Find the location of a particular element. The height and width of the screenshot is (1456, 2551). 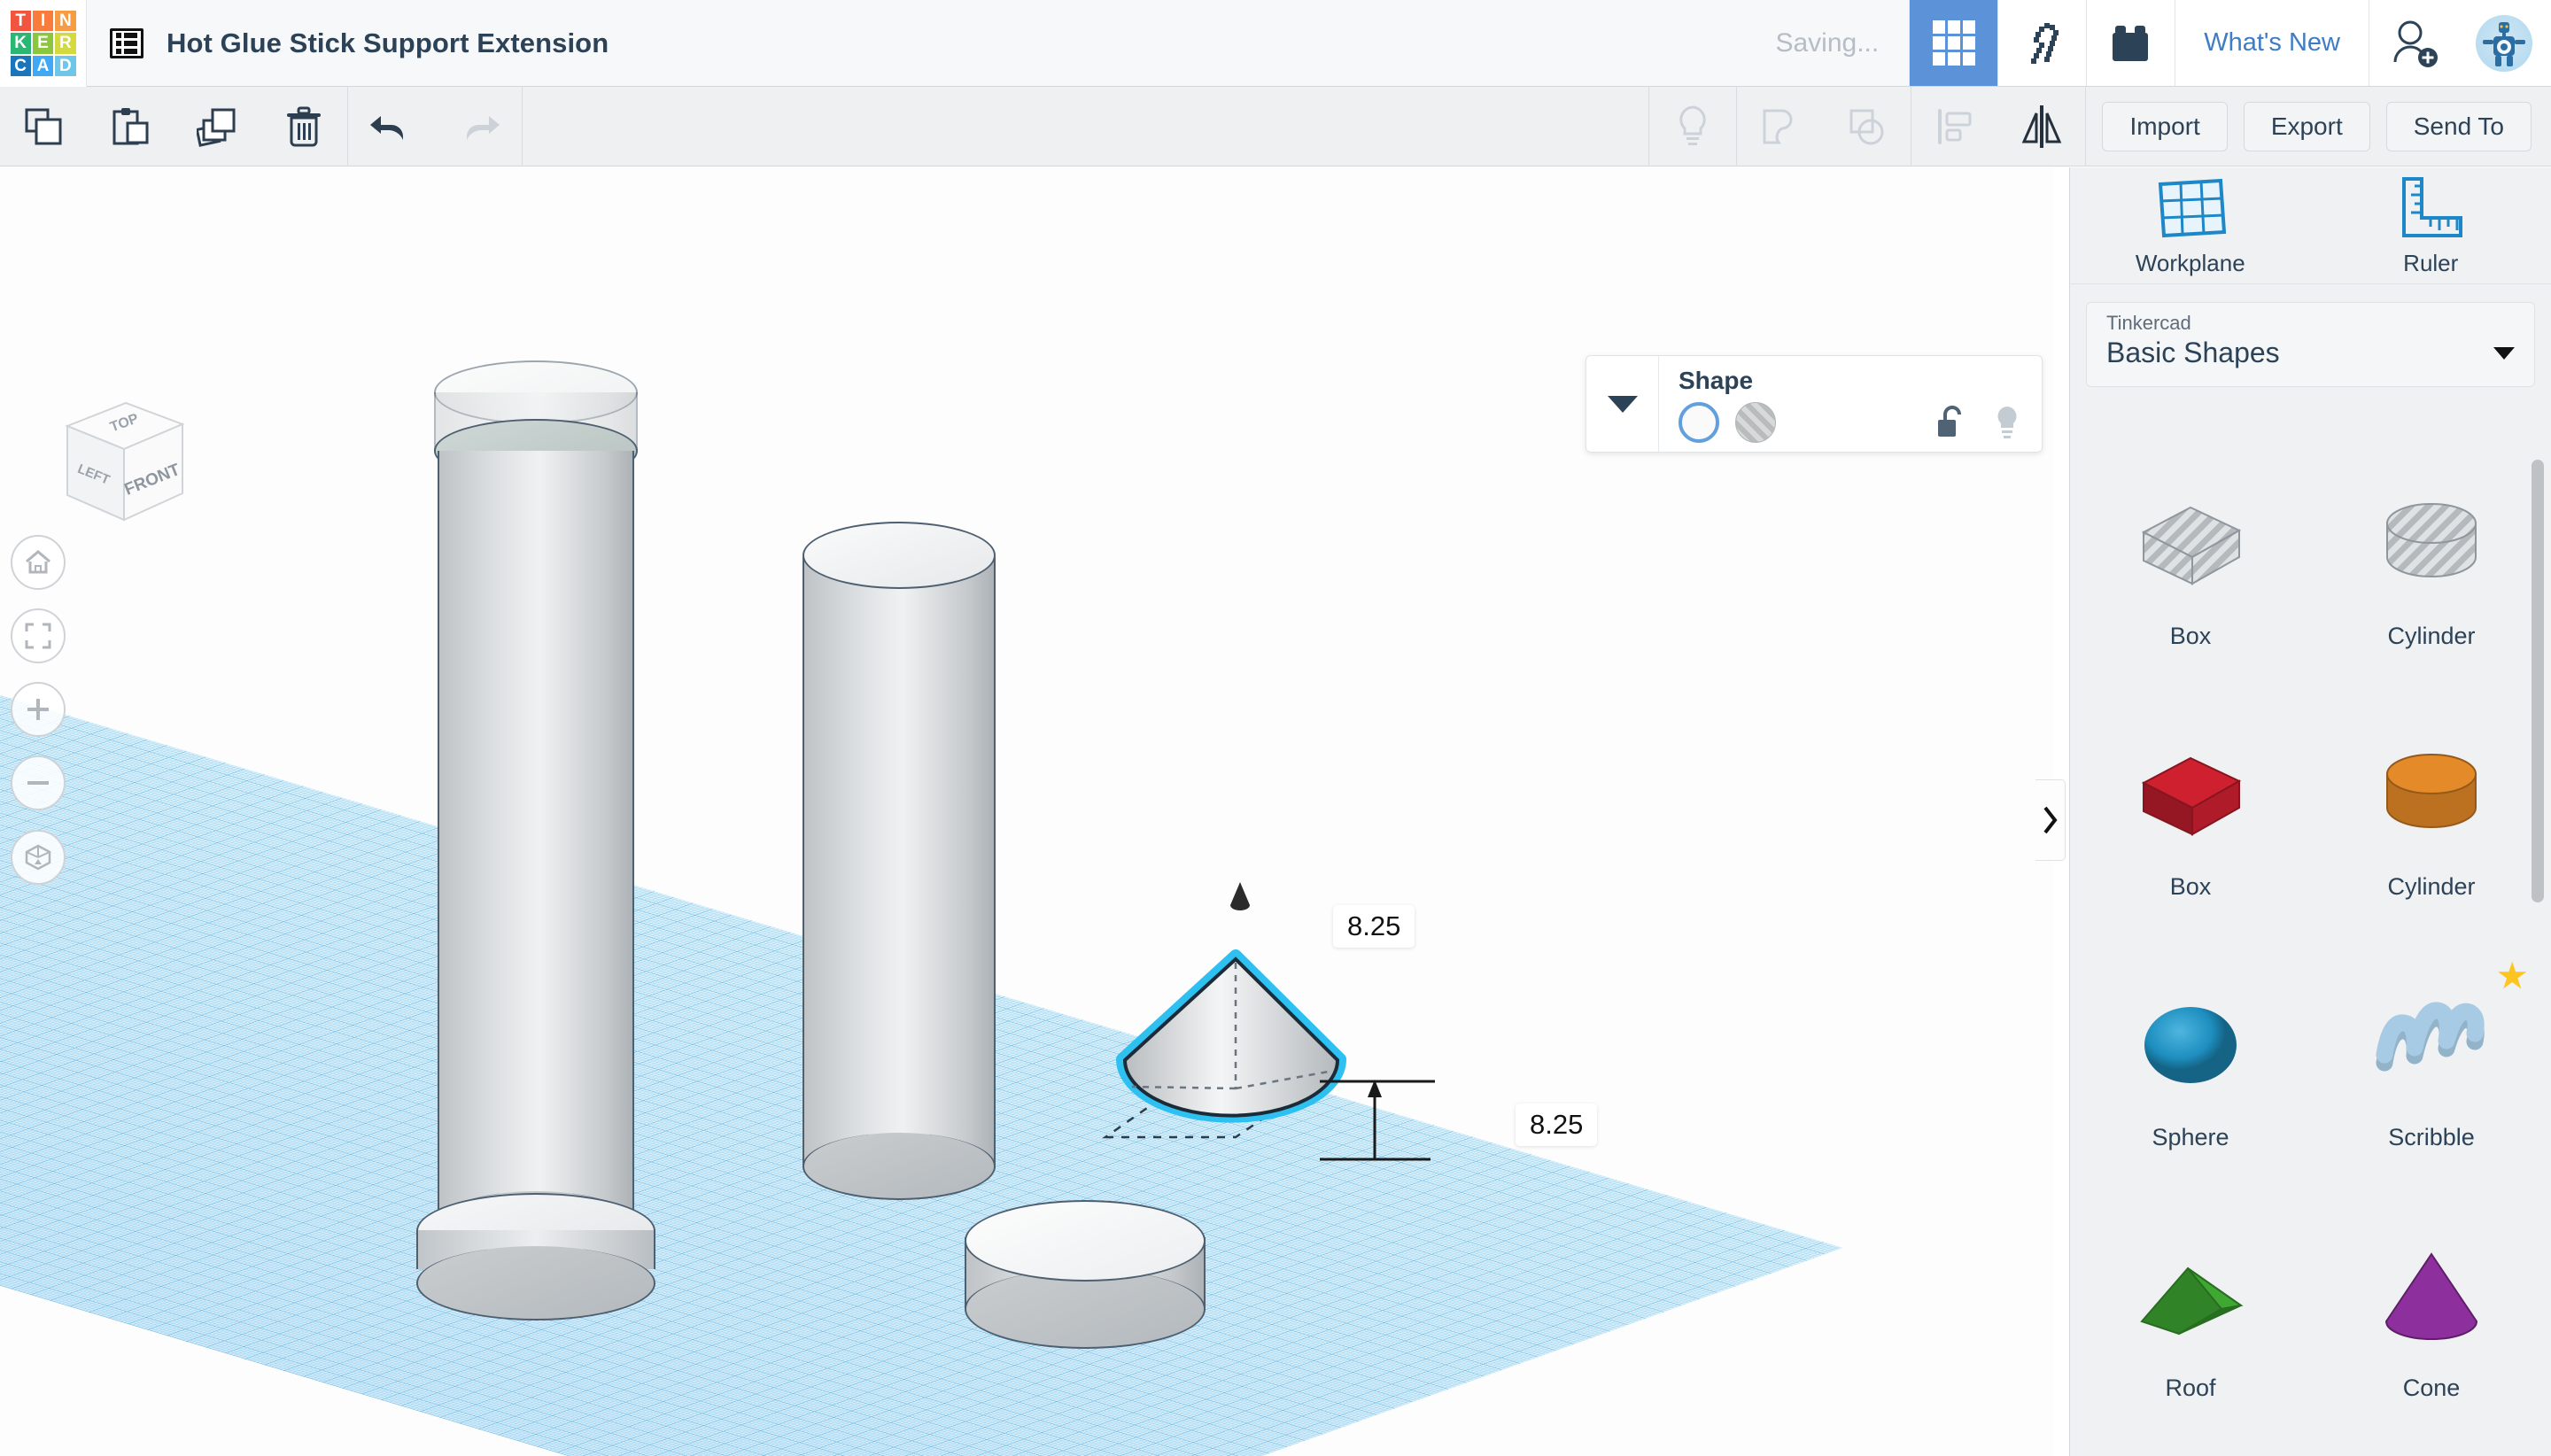

trash-icon is located at coordinates (304, 126).